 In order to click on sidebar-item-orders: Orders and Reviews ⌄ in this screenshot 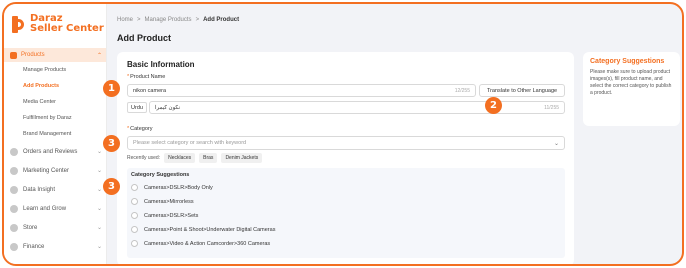, I will do `click(55, 151)`.